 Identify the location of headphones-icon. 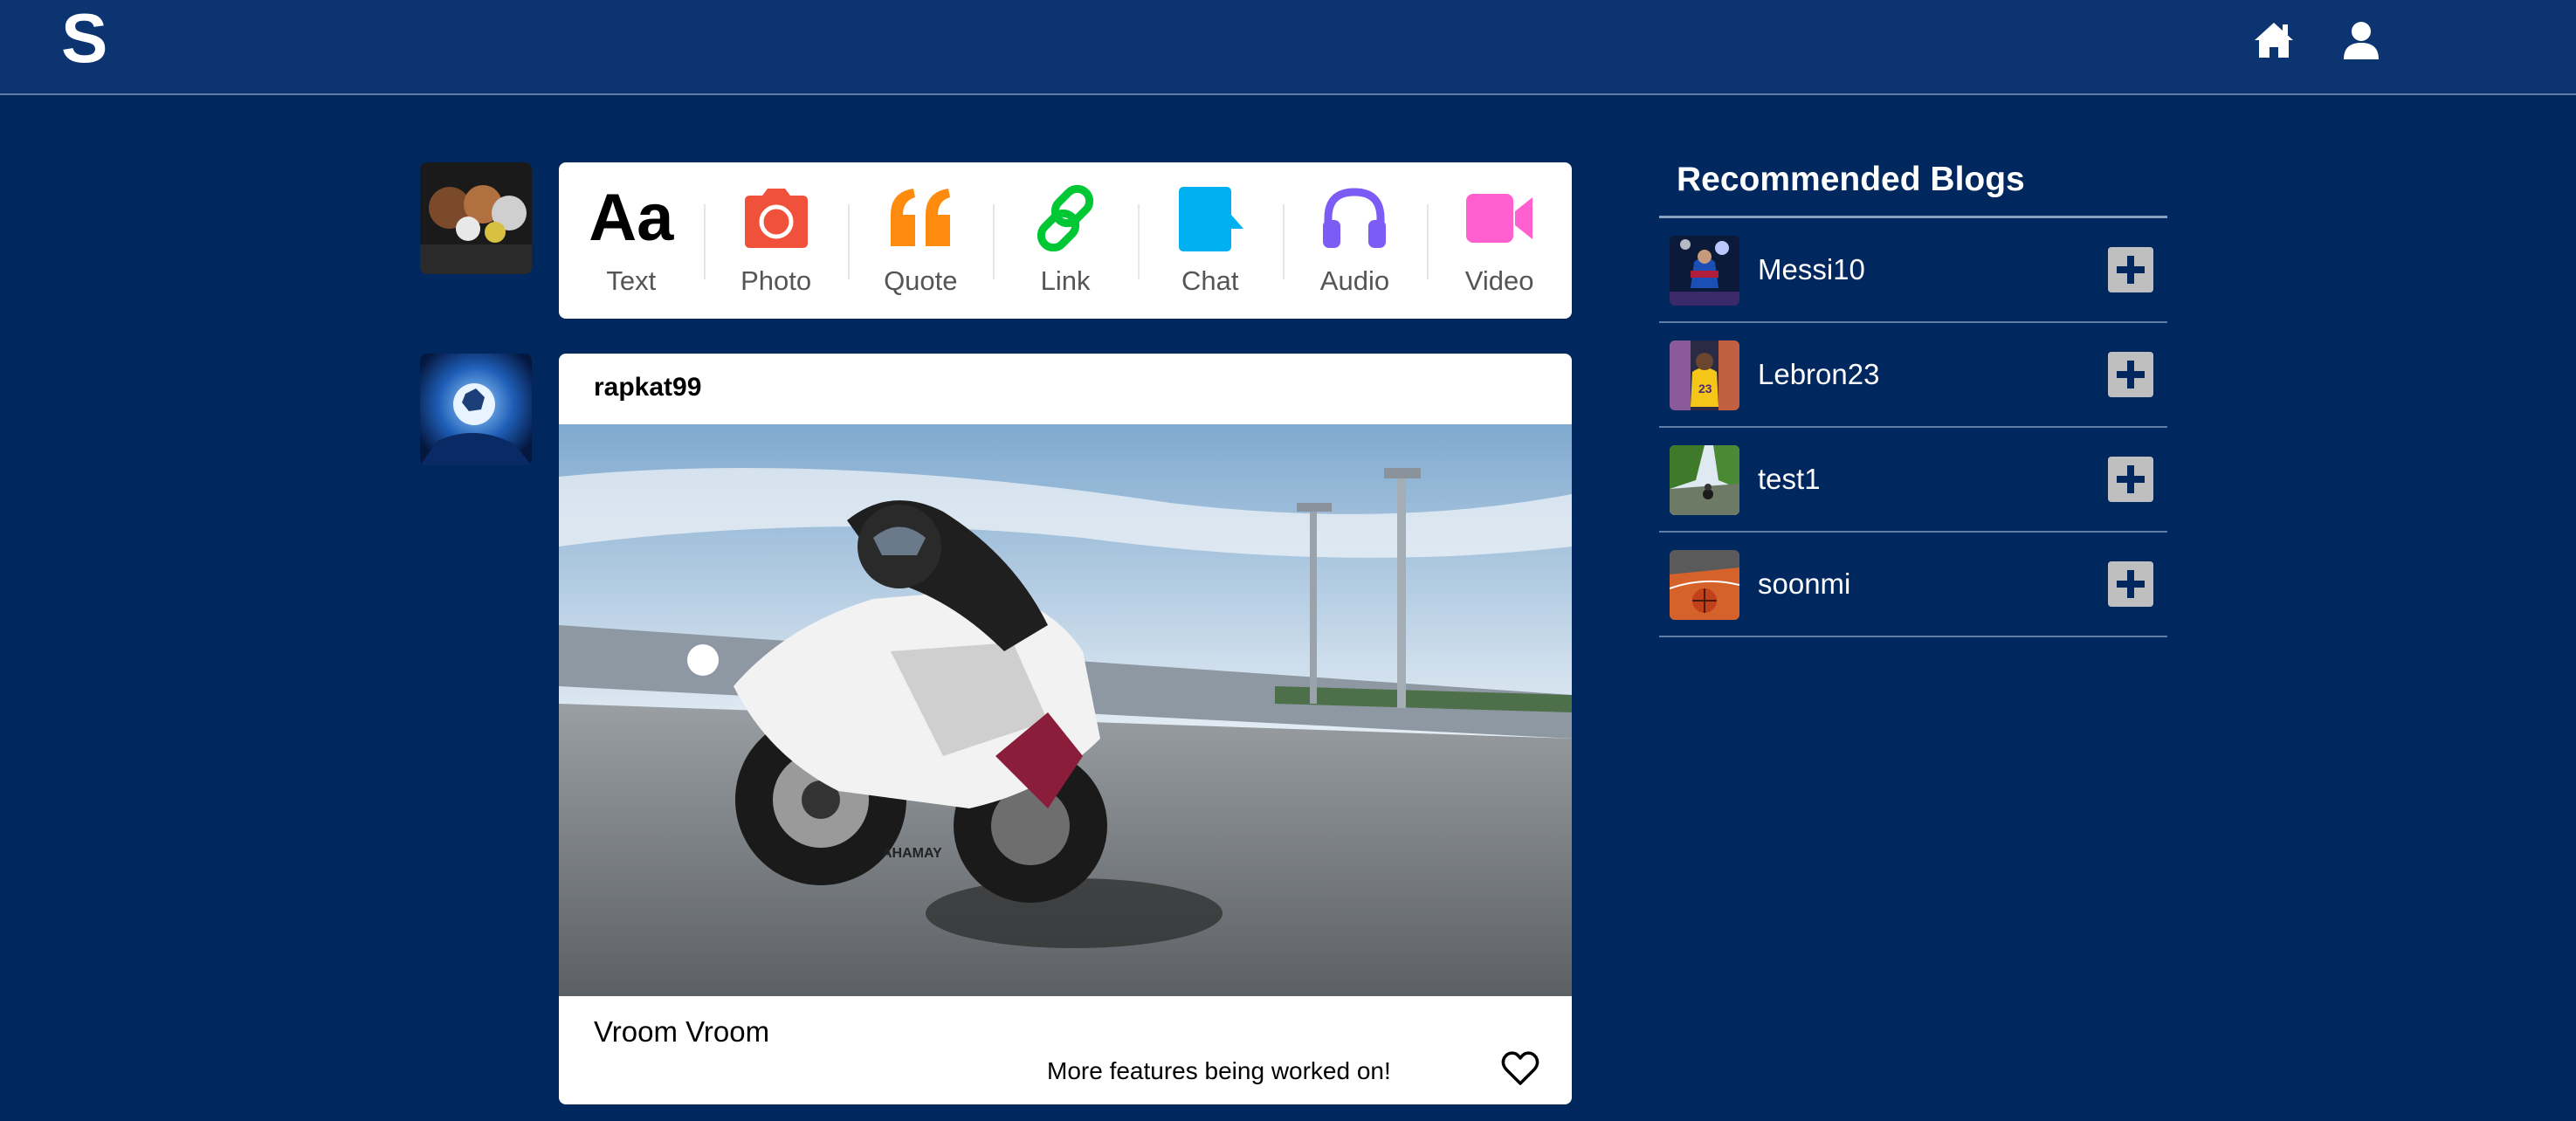
(1355, 218).